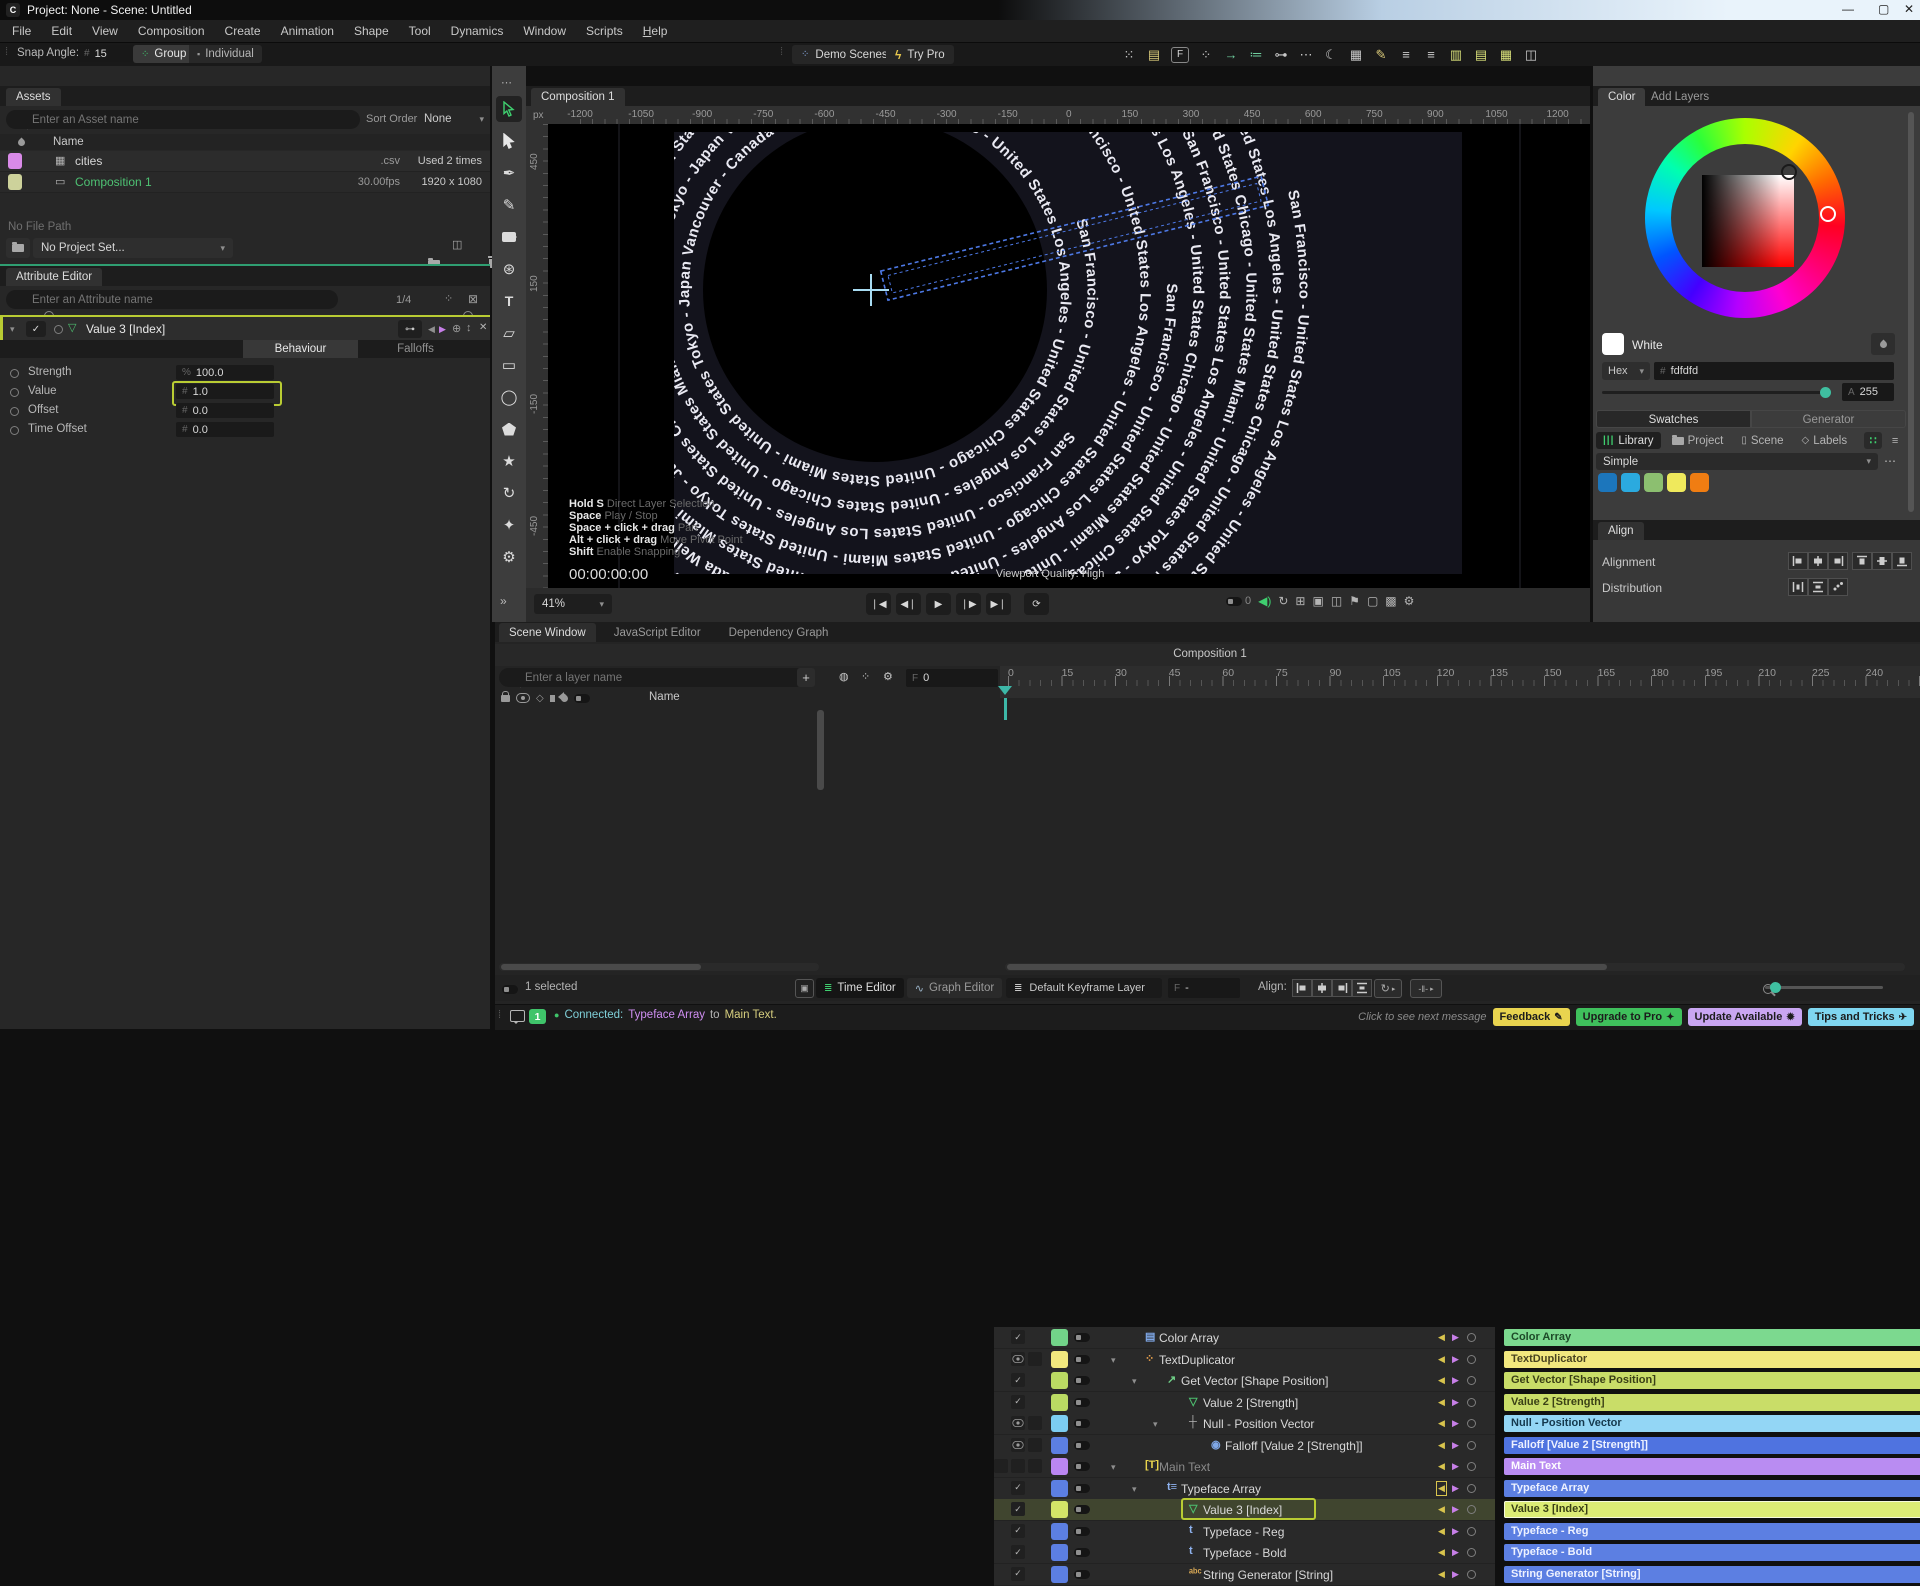 The width and height of the screenshot is (1920, 1586). Describe the element at coordinates (1244, 1381) in the screenshot. I see `layer-row: ✓ ▾ ↗ Get Vector [Shape Position] ◀ ▶` at that location.